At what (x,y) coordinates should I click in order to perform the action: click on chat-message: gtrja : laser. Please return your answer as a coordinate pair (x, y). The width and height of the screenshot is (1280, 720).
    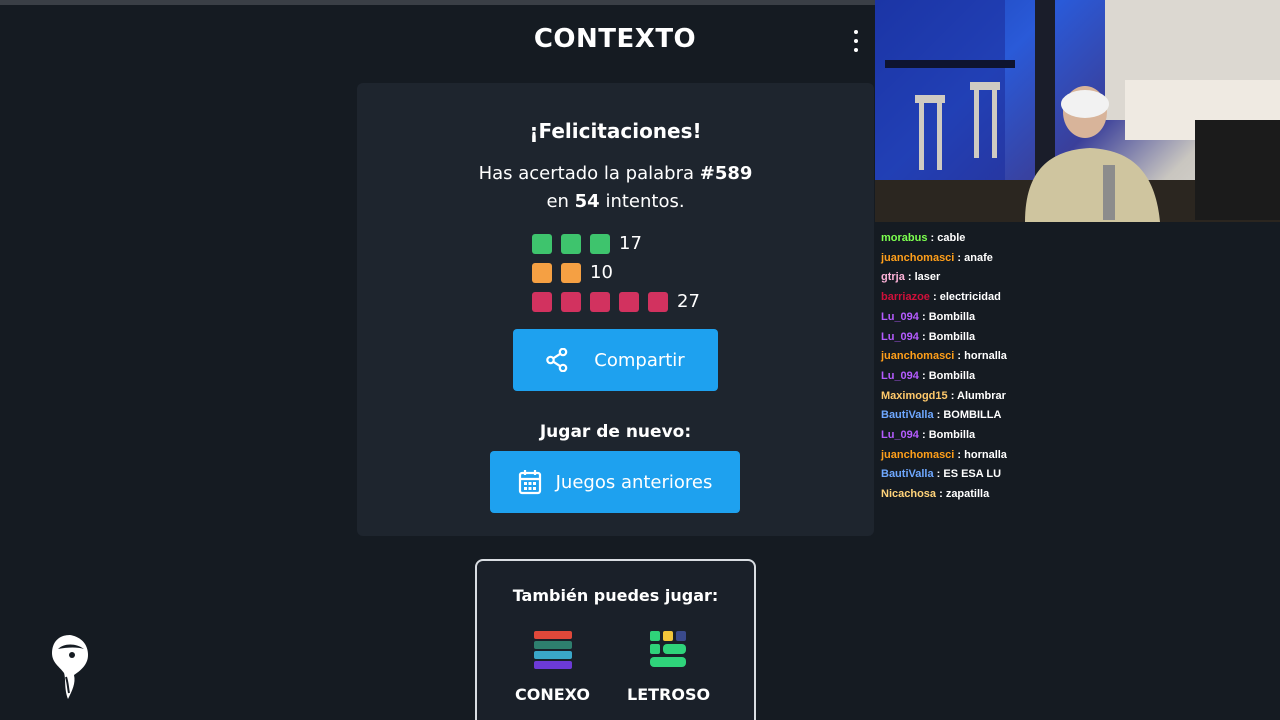
    Looking at the image, I should click on (1080, 278).